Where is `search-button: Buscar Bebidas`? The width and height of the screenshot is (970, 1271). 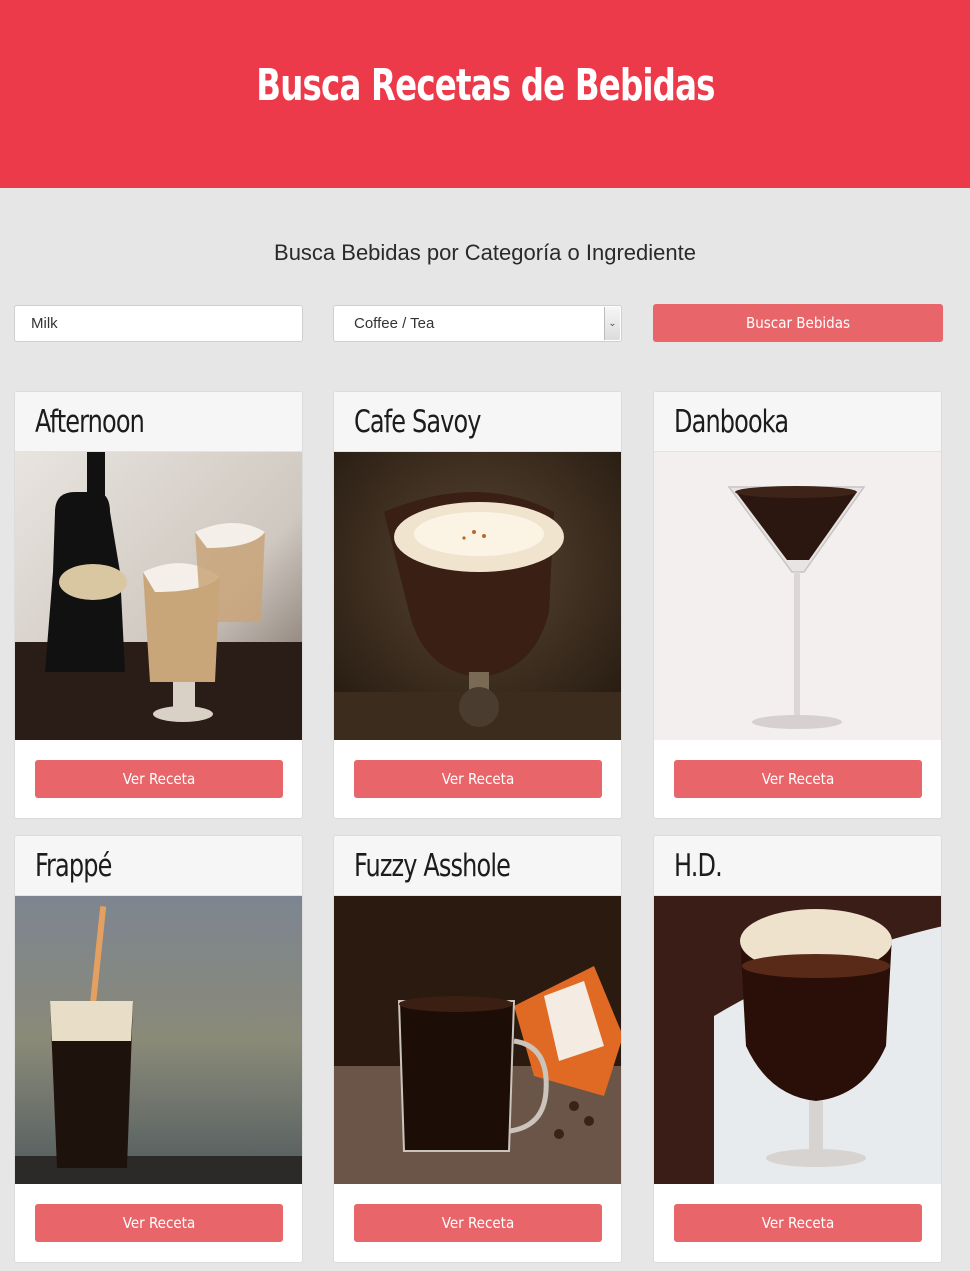 search-button: Buscar Bebidas is located at coordinates (798, 323).